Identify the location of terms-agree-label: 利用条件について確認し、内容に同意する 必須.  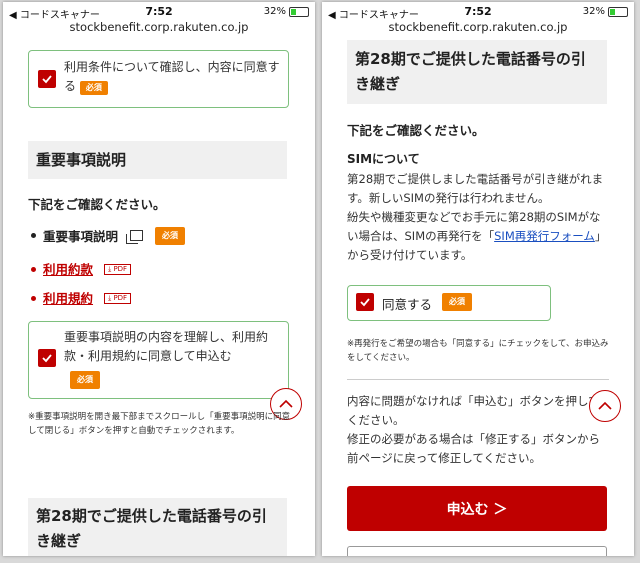
(173, 77).